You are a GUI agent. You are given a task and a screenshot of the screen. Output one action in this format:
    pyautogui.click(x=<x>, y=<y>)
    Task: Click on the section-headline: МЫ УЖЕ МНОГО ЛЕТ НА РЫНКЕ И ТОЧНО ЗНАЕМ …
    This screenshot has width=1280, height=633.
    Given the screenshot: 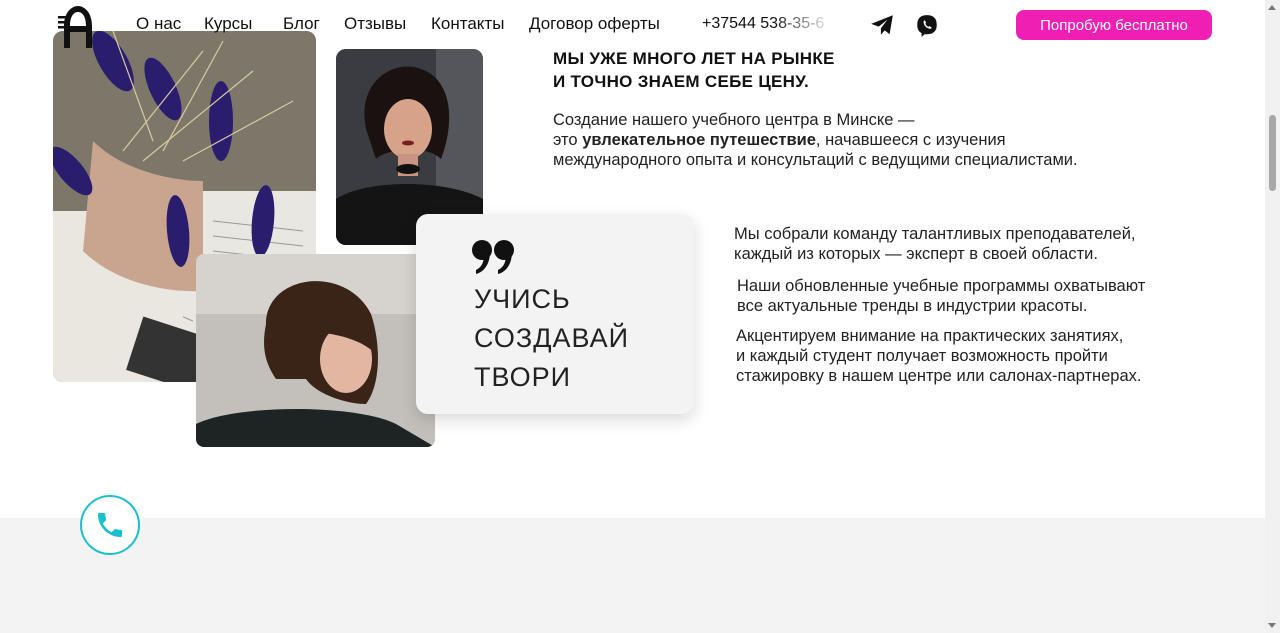 What is the action you would take?
    pyautogui.click(x=694, y=70)
    